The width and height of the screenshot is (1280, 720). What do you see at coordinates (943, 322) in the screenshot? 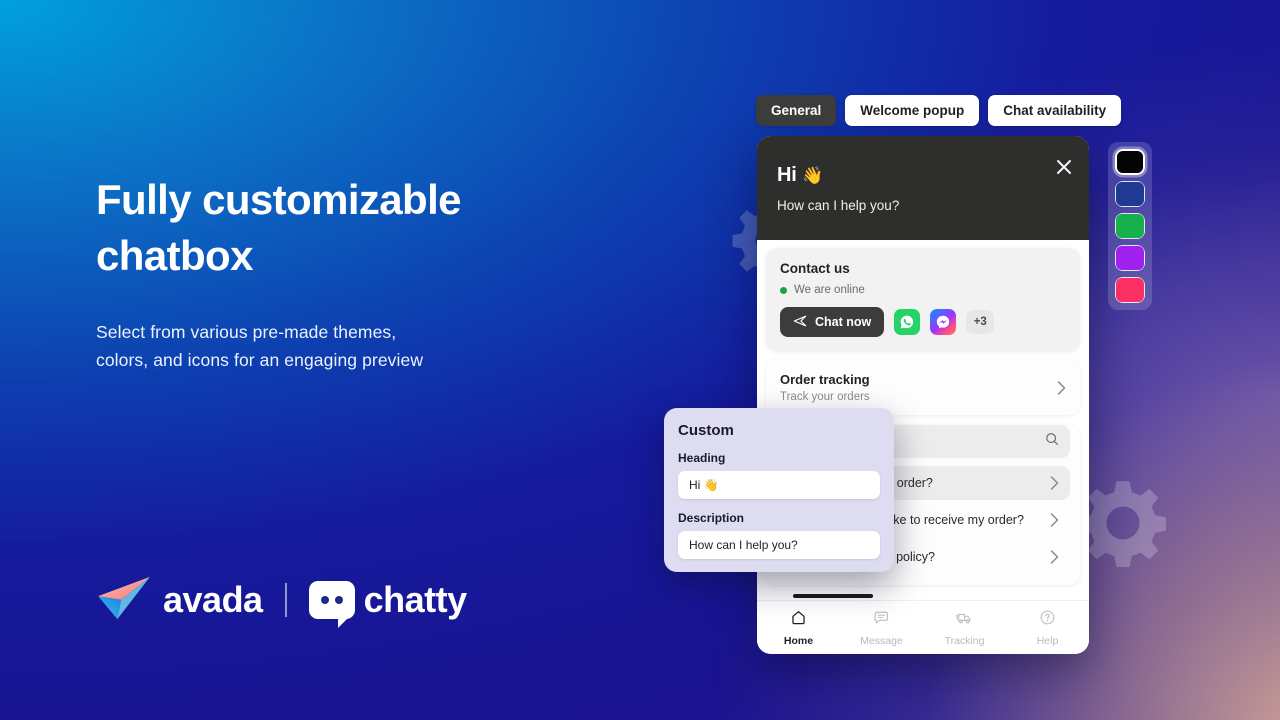
I see `messenger-icon` at bounding box center [943, 322].